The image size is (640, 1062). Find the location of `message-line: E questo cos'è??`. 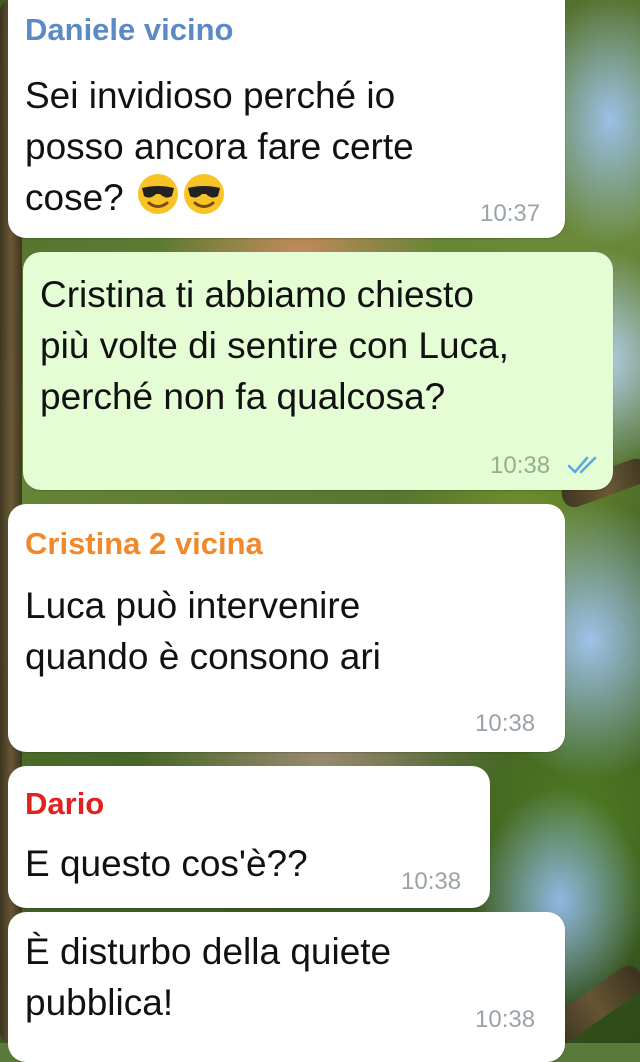

message-line: E questo cos'è?? is located at coordinates (166, 863).